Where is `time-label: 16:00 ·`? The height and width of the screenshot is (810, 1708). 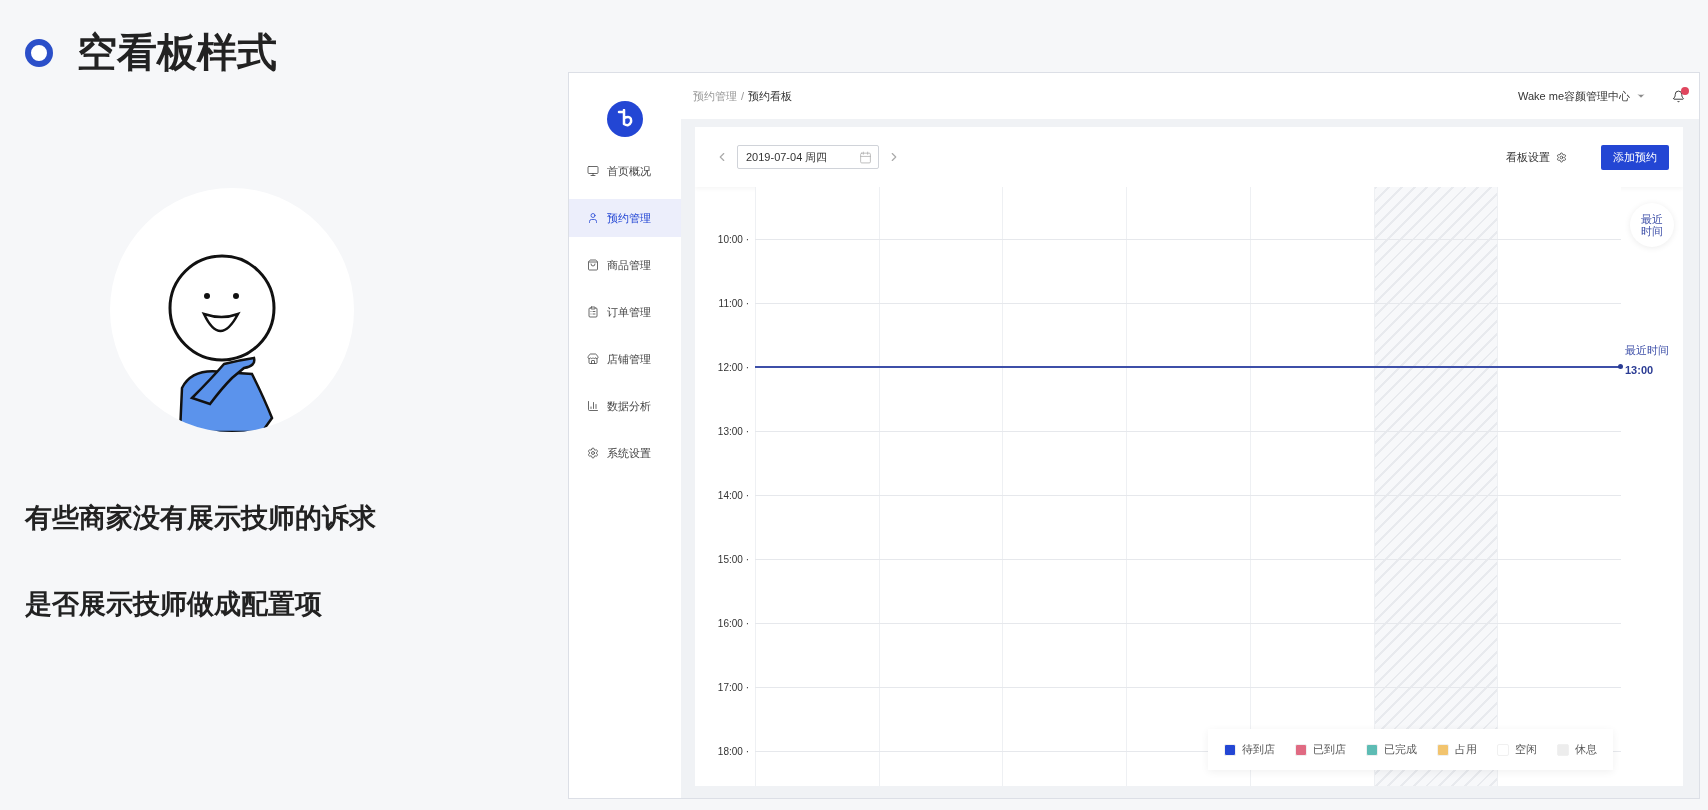 time-label: 16:00 · is located at coordinates (733, 623).